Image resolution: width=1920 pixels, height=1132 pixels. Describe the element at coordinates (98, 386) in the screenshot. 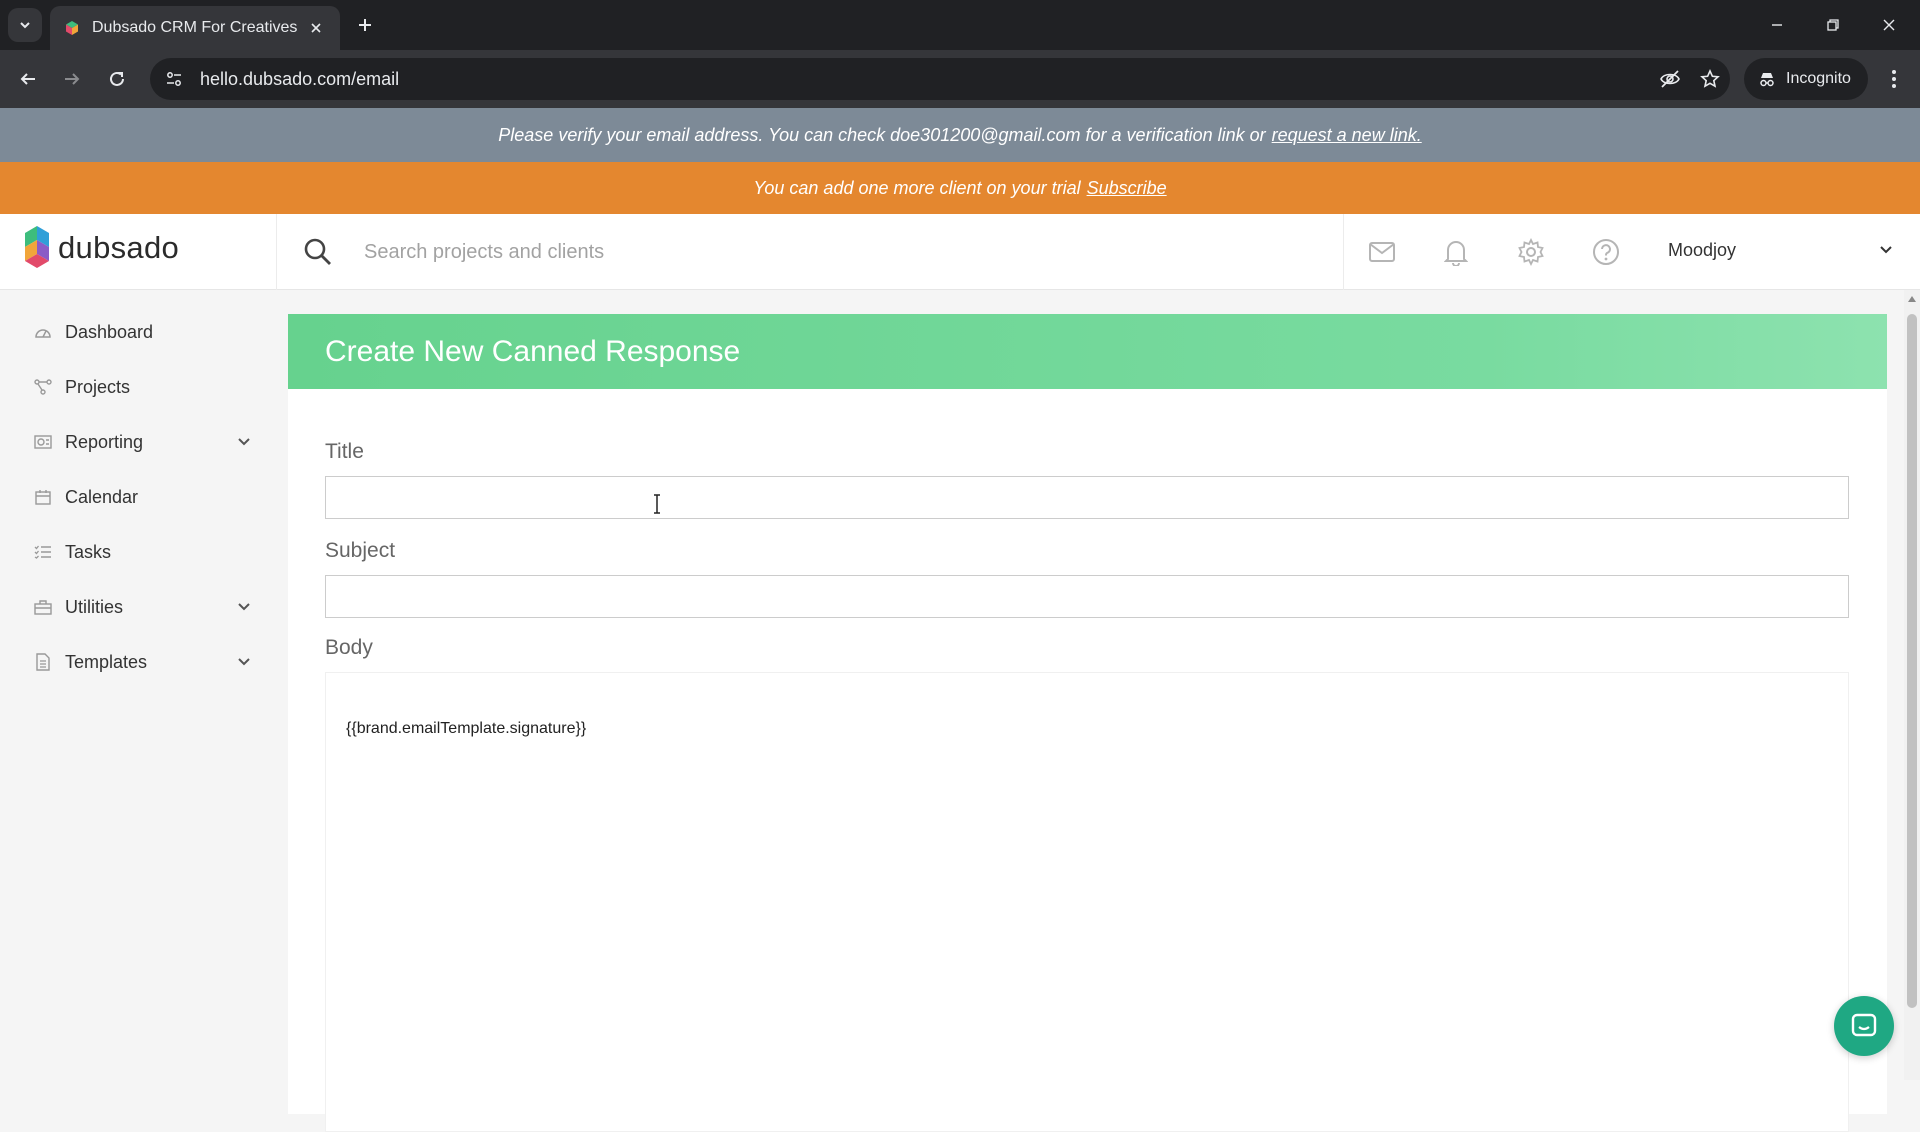

I see `sidebar-item-label: Projects` at that location.